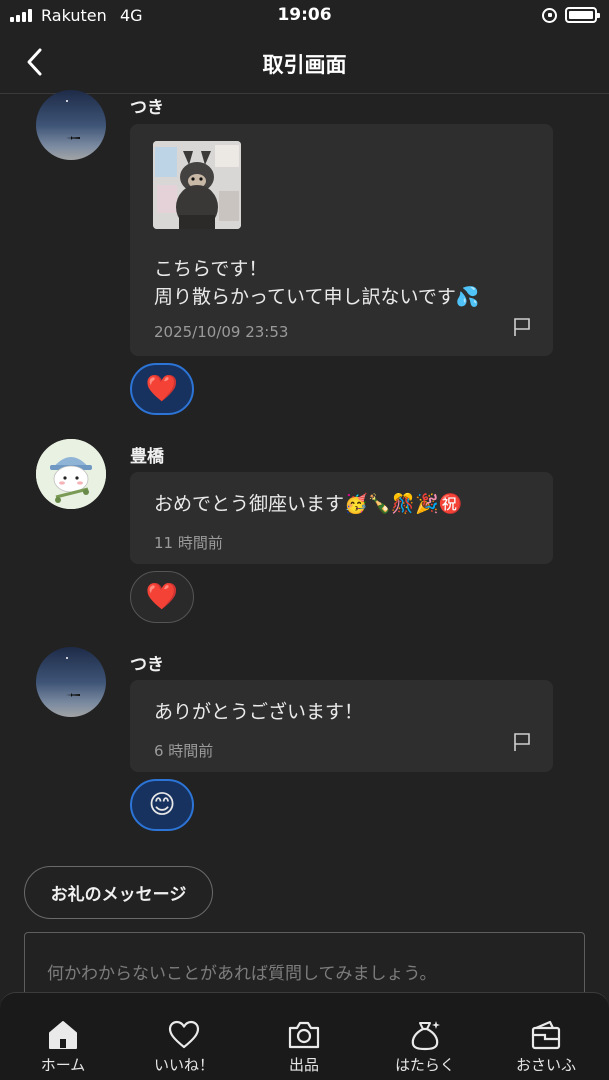  What do you see at coordinates (341, 726) in the screenshot?
I see `message-bubble: ありがとうございます！ 6 時間前` at bounding box center [341, 726].